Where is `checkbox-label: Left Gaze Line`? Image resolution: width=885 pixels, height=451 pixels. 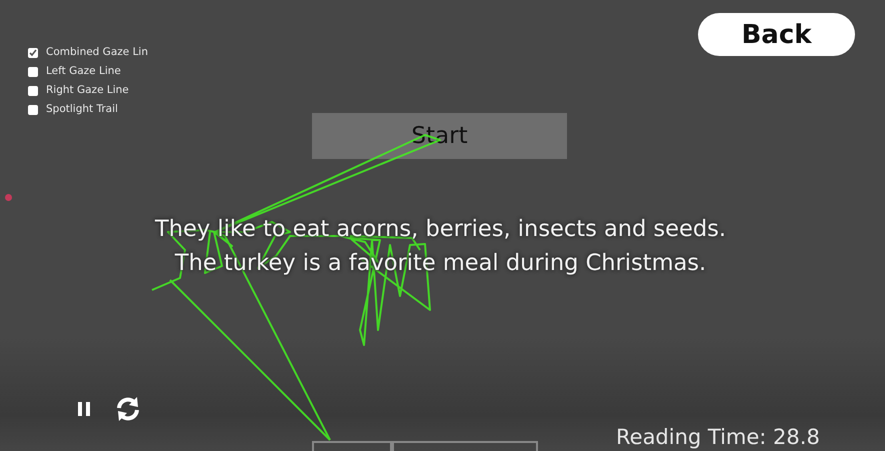
checkbox-label: Left Gaze Line is located at coordinates (83, 71).